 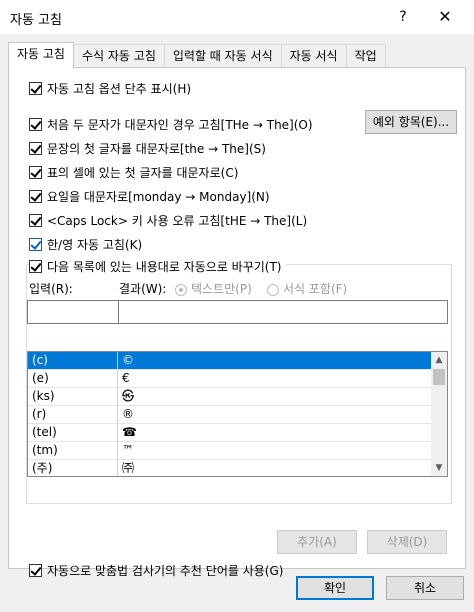 I want to click on korean-english-checkbox, so click(x=35, y=244).